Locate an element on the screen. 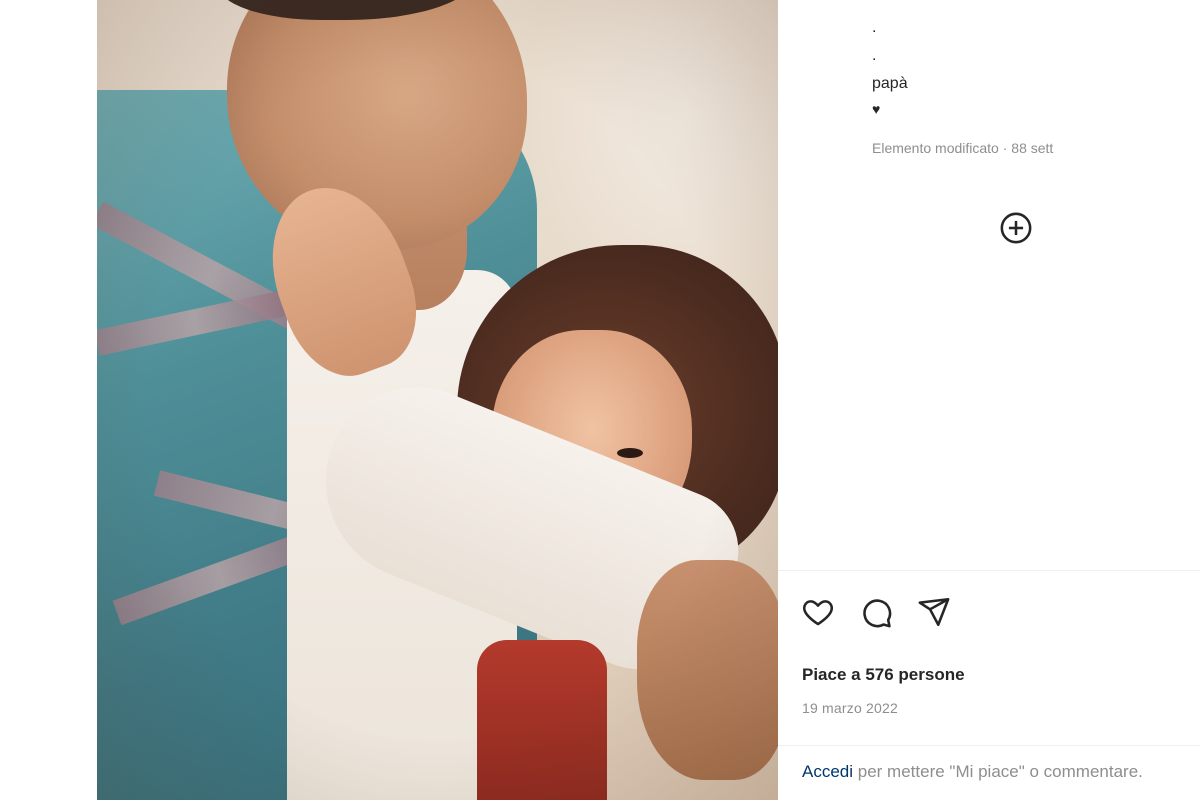 Image resolution: width=1200 pixels, height=800 pixels. caption-line: papà is located at coordinates (890, 83).